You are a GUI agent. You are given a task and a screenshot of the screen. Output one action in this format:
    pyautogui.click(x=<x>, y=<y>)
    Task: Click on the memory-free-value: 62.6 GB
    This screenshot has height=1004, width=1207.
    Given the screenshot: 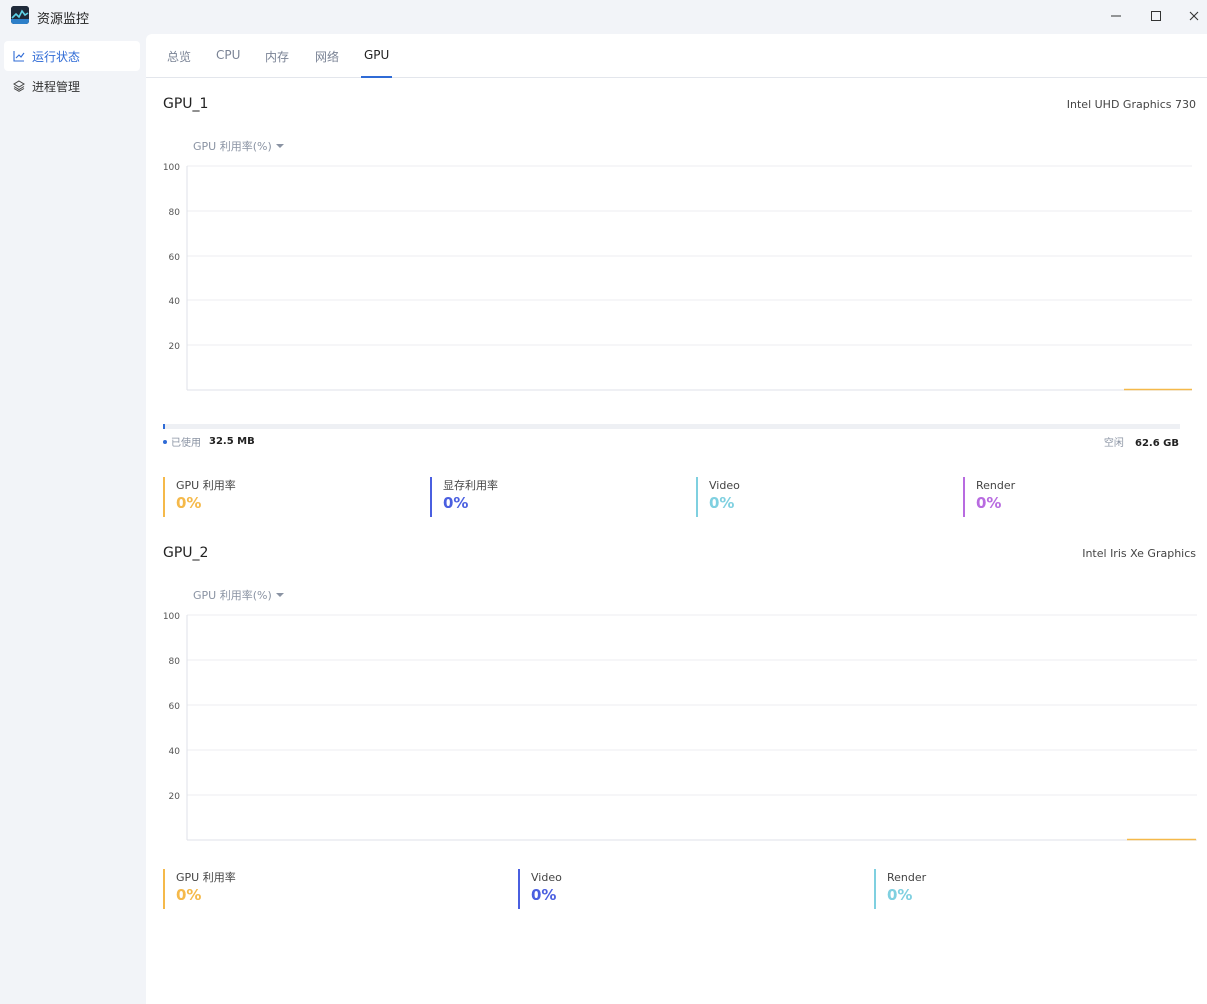 What is the action you would take?
    pyautogui.click(x=1157, y=443)
    